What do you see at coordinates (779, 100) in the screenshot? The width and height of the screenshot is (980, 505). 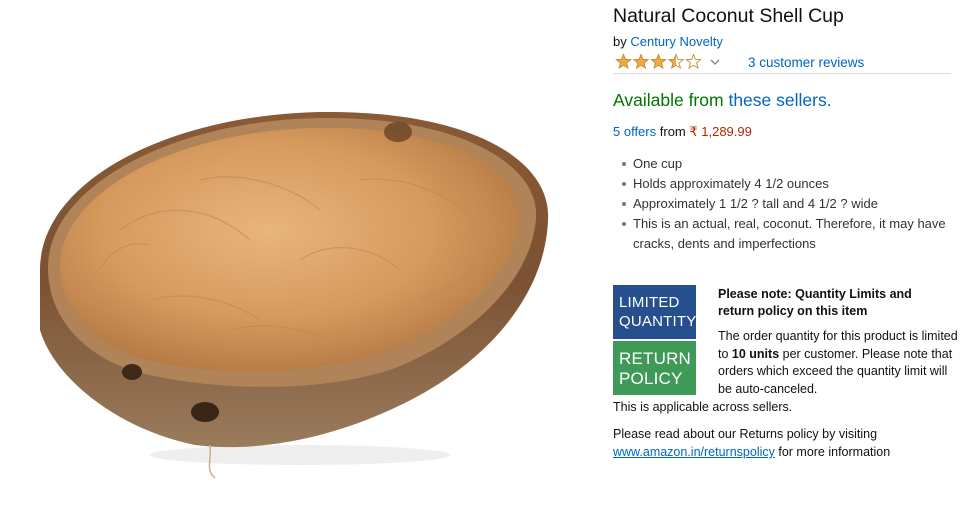 I see `these-sellers-link: these sellers.` at bounding box center [779, 100].